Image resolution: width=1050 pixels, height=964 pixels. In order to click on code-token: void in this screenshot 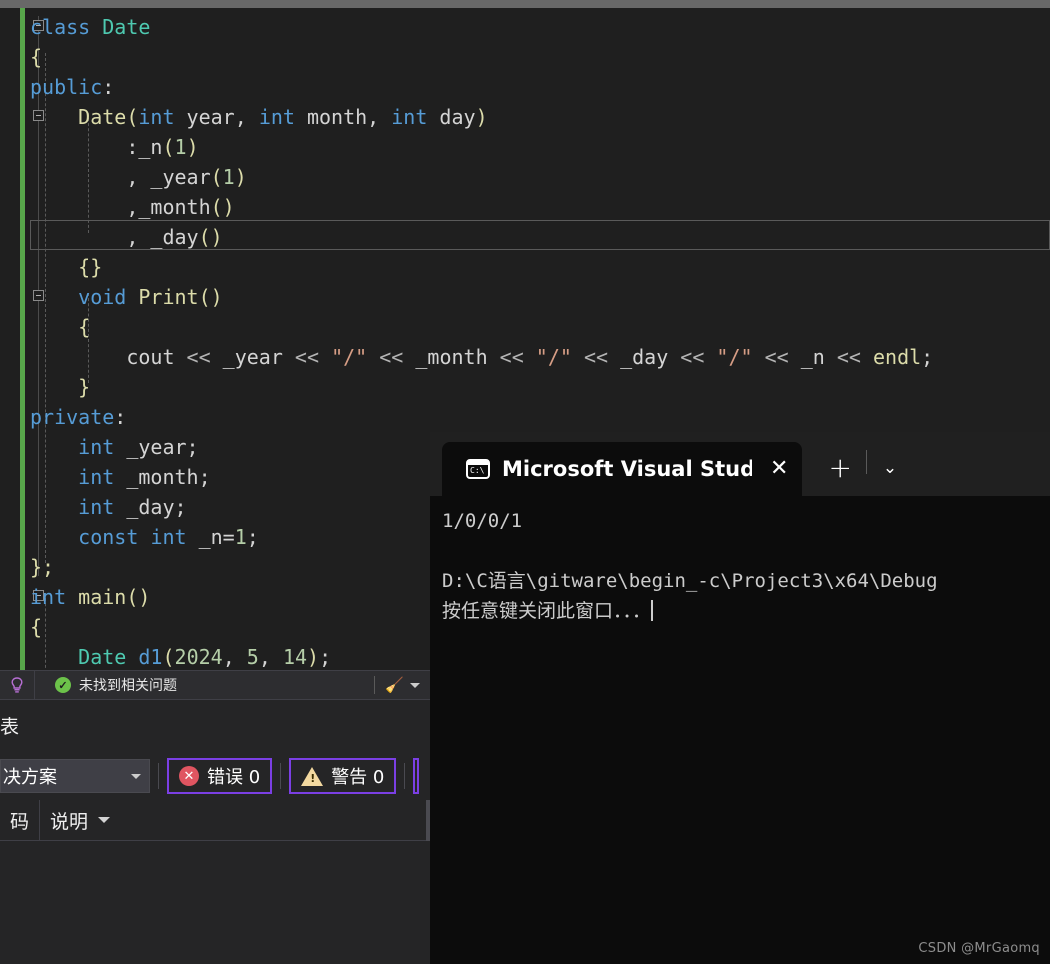, I will do `click(102, 297)`.